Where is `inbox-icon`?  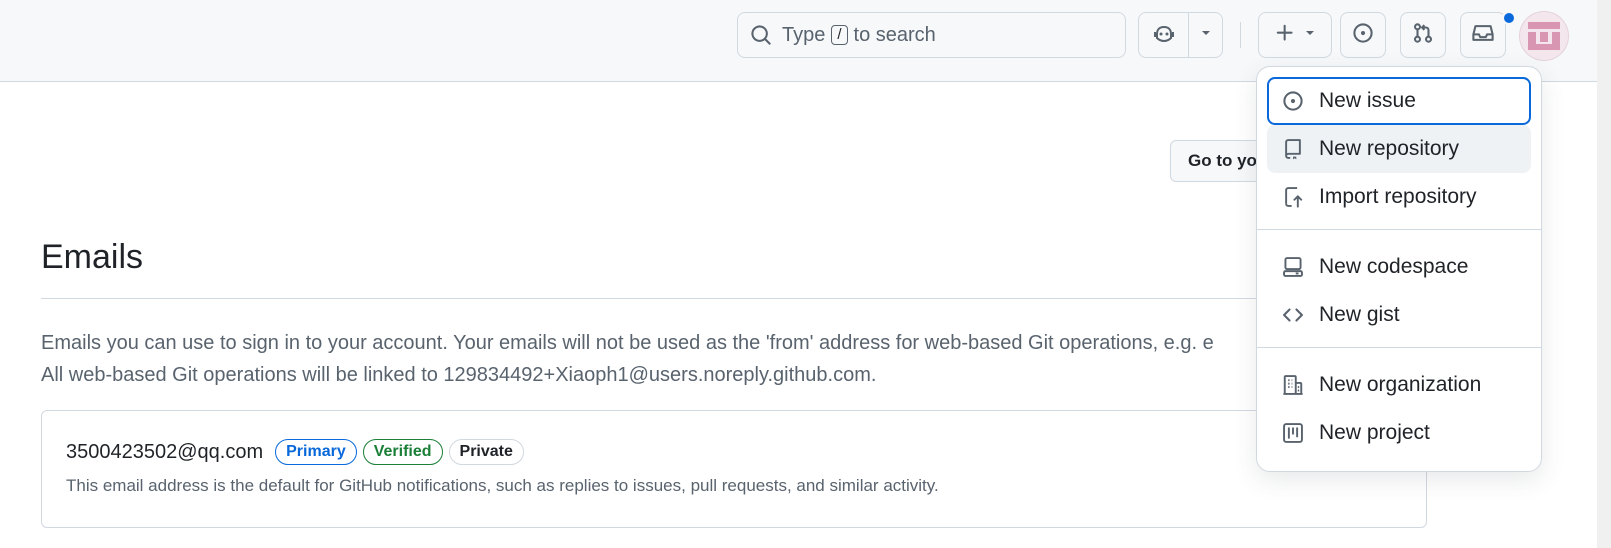
inbox-icon is located at coordinates (1483, 35).